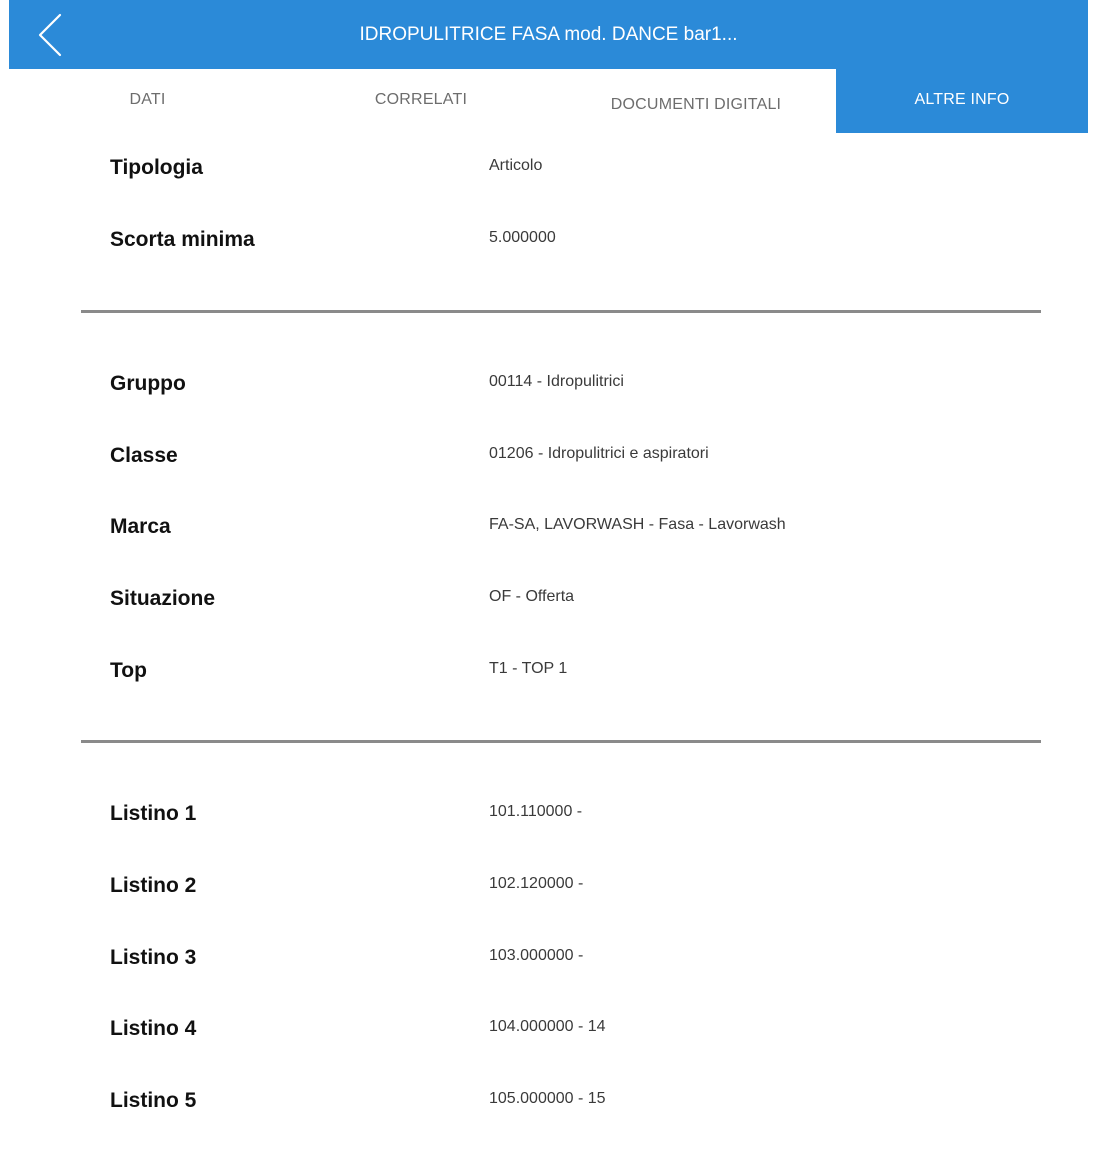  What do you see at coordinates (50, 35) in the screenshot?
I see `chevron-left-icon` at bounding box center [50, 35].